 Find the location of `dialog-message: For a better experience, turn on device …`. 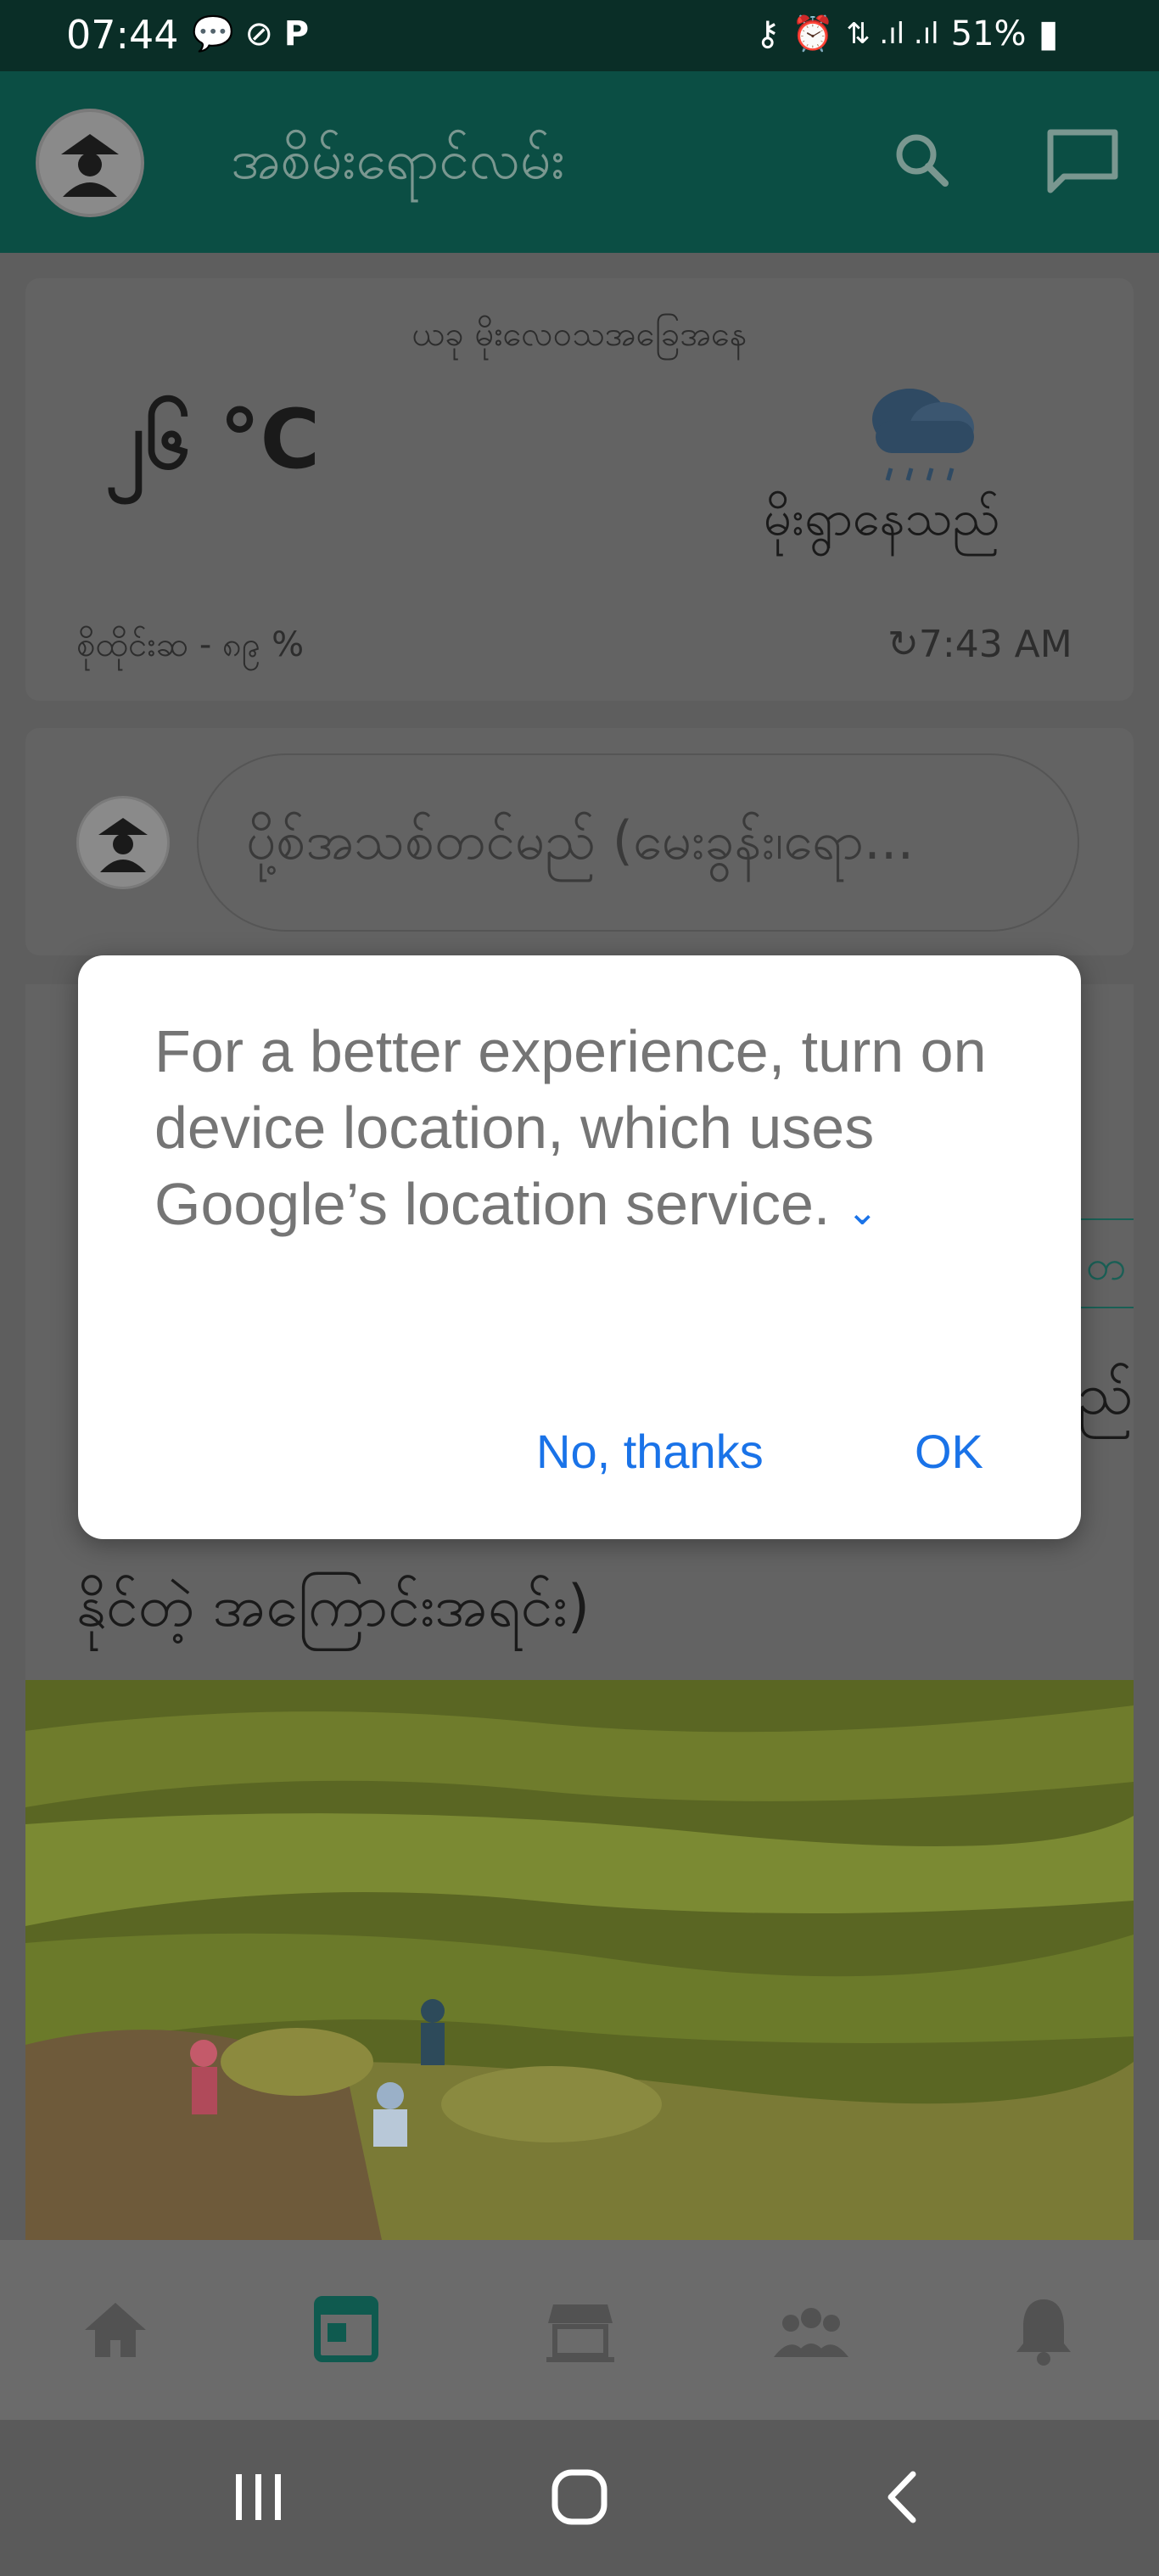

dialog-message: For a better experience, turn on device … is located at coordinates (587, 1132).